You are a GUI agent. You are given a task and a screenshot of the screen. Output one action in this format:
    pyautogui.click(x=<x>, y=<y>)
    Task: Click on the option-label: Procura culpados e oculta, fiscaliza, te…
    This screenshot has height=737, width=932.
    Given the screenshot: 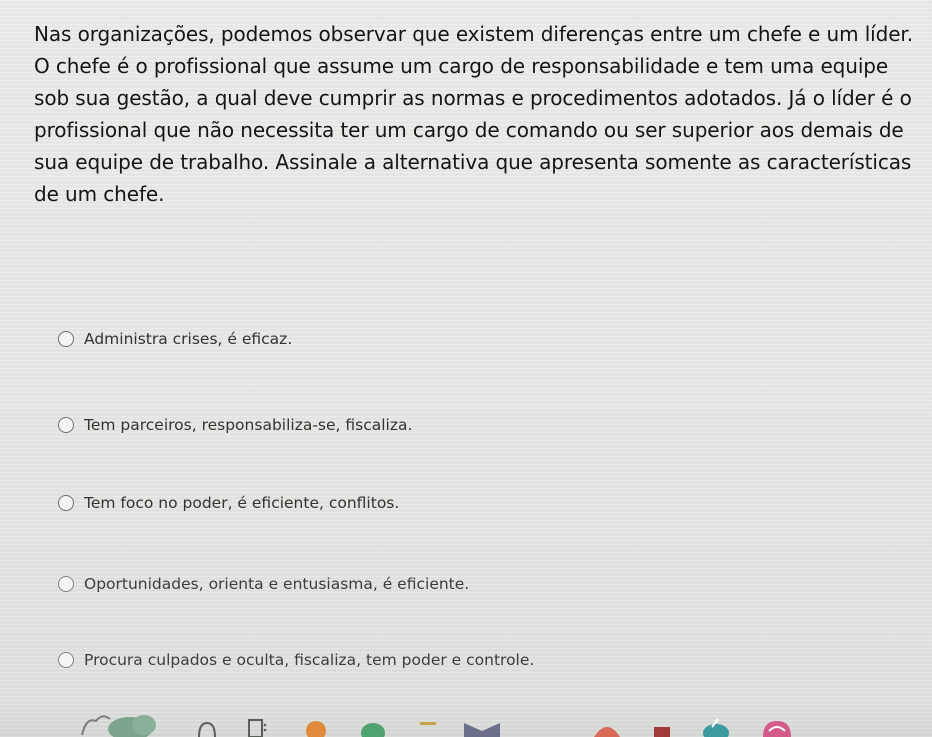 What is the action you would take?
    pyautogui.click(x=309, y=660)
    